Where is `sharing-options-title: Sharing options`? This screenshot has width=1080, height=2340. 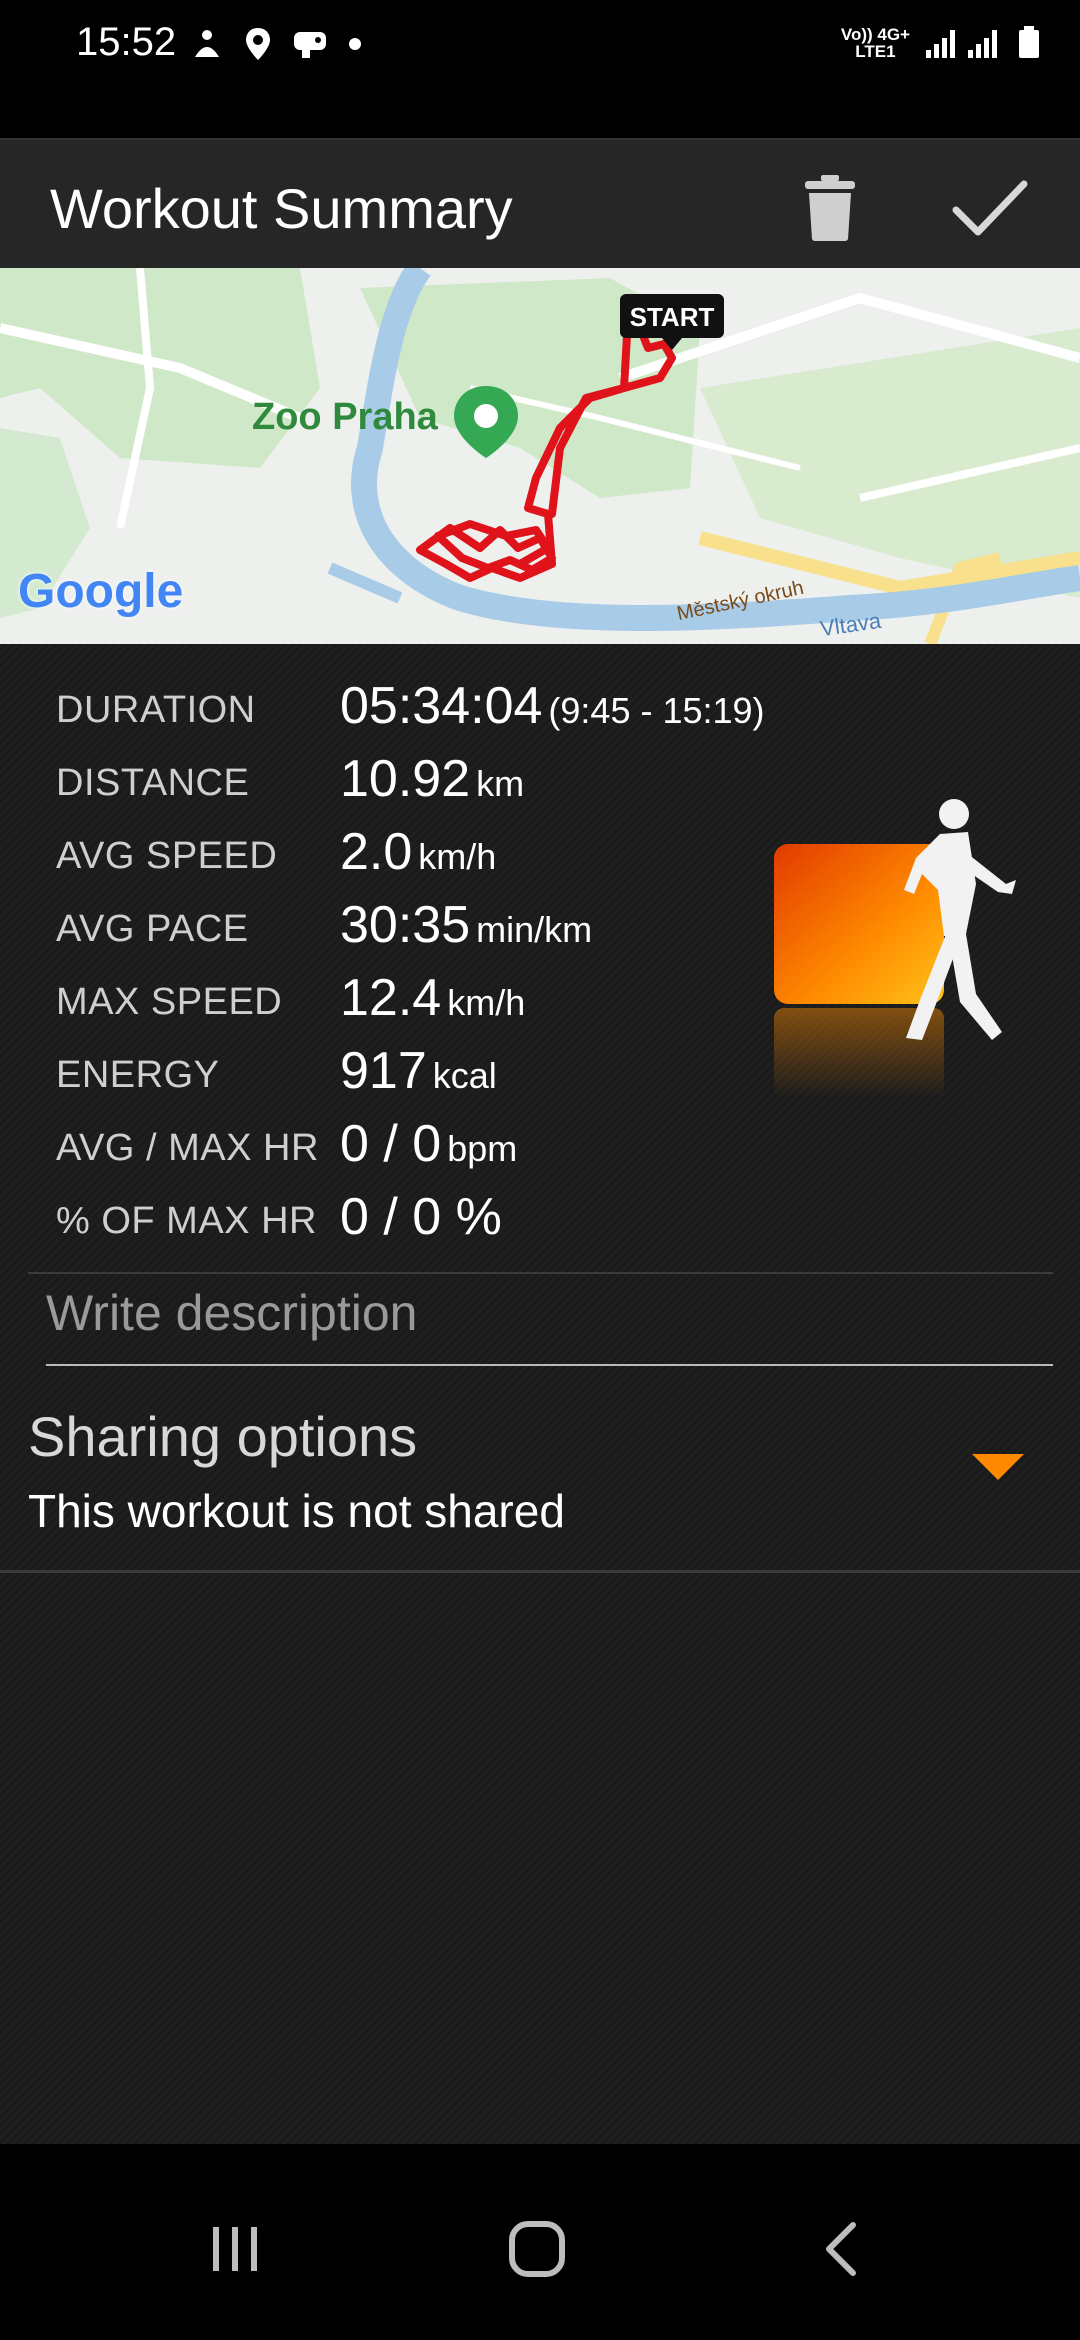 sharing-options-title: Sharing options is located at coordinates (223, 1436).